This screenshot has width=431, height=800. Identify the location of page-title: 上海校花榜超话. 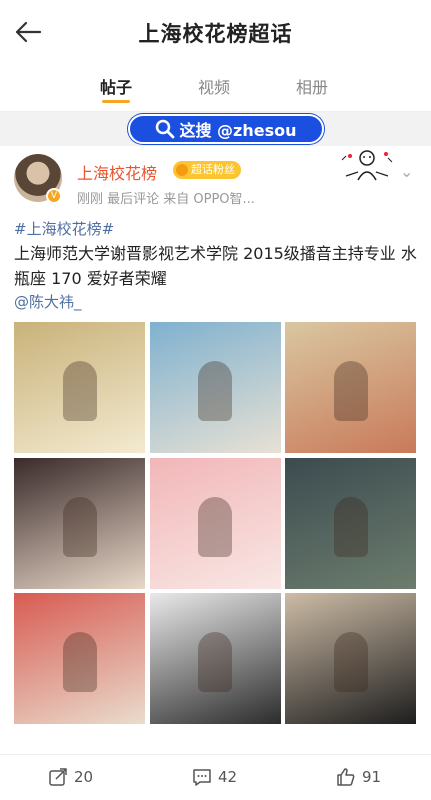
(215, 34).